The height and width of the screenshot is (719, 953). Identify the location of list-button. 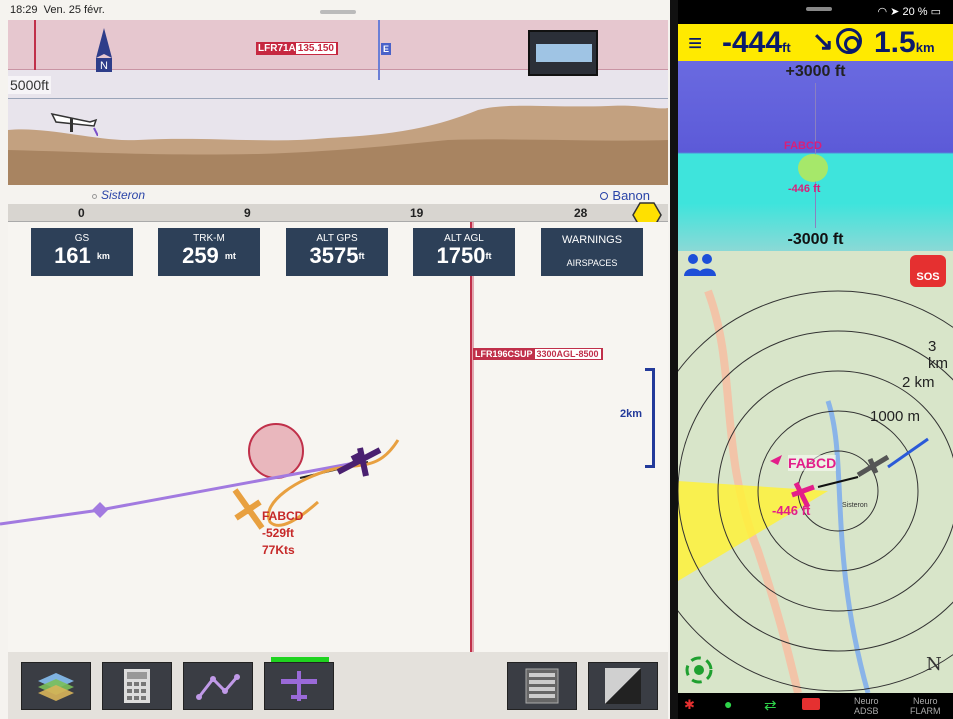
(542, 686).